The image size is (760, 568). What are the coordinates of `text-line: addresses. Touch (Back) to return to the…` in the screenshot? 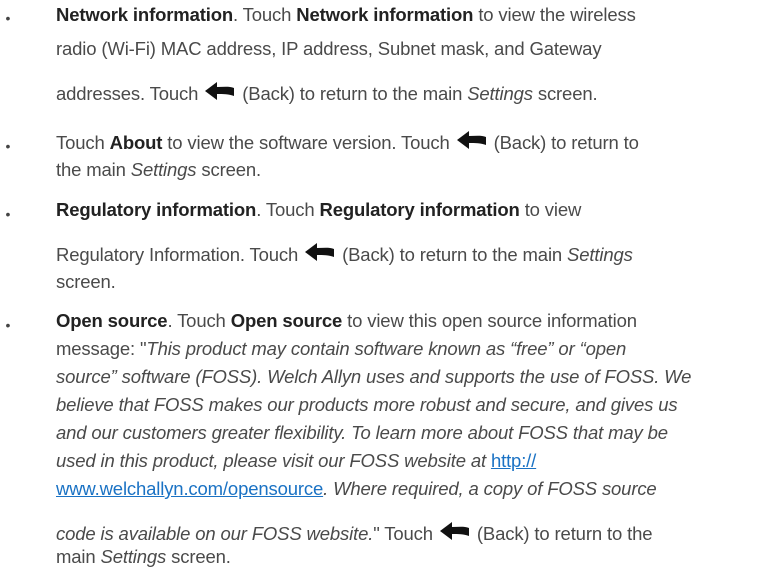 It's located at (327, 93).